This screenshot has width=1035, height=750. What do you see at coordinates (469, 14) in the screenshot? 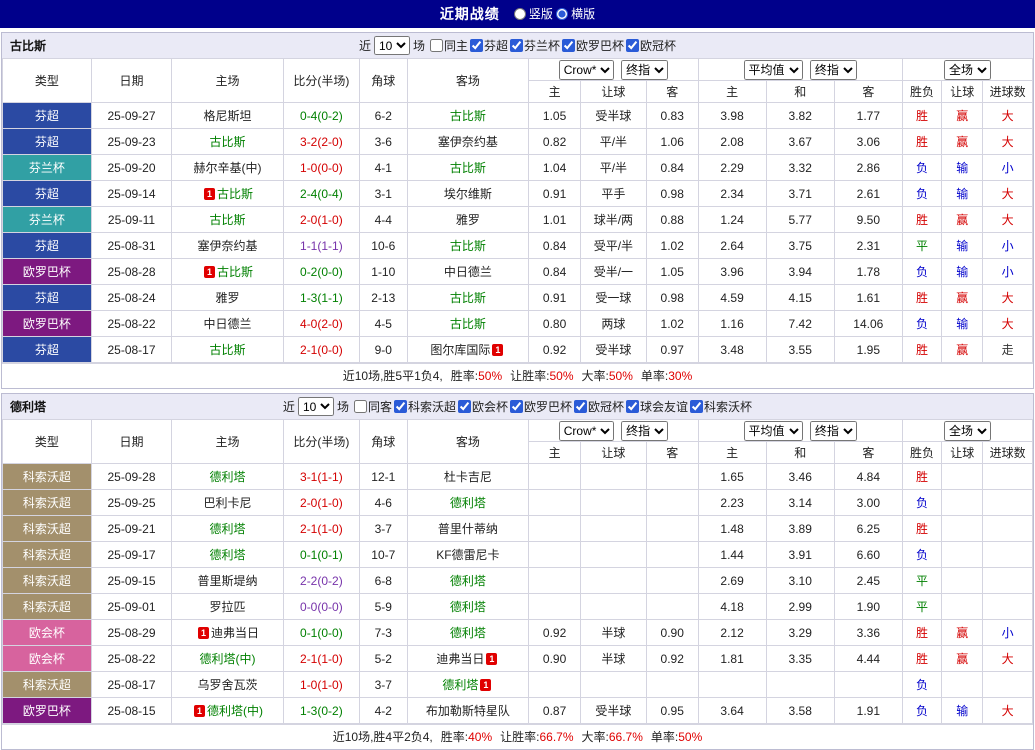
I see `page-title: 近期战绩` at bounding box center [469, 14].